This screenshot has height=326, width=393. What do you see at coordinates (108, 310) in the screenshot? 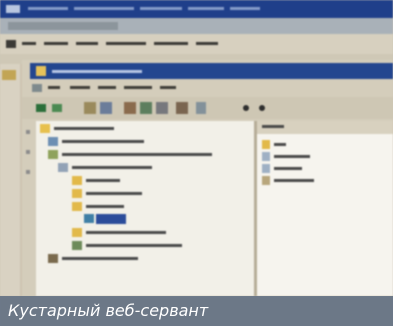
I see `caption-text: Кустарный веб-сервант` at bounding box center [108, 310].